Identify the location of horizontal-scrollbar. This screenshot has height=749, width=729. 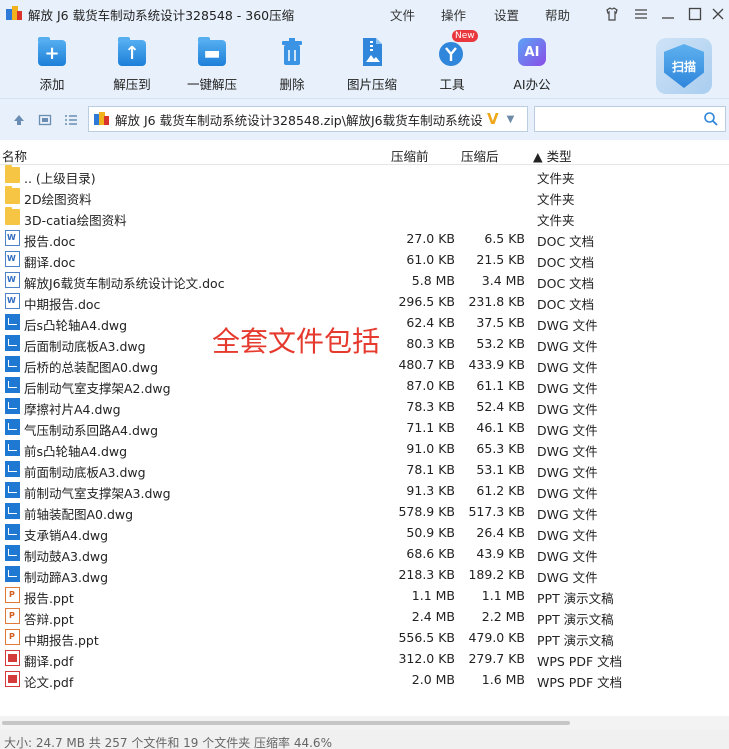
(364, 723).